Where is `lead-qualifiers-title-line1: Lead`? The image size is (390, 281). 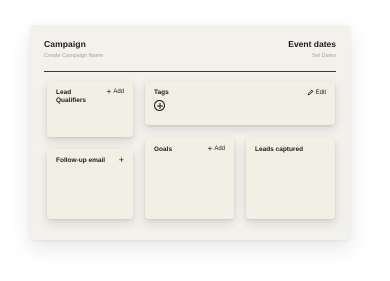 lead-qualifiers-title-line1: Lead is located at coordinates (64, 92).